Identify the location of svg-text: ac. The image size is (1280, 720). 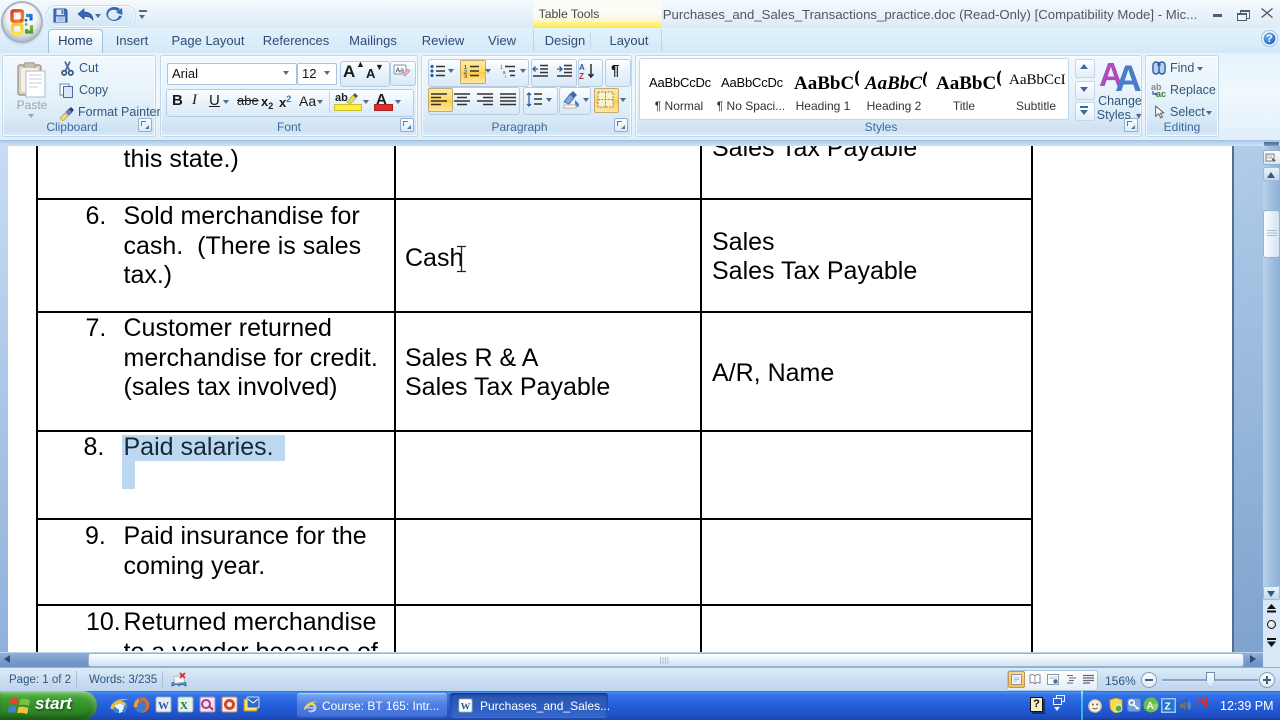
(1161, 93).